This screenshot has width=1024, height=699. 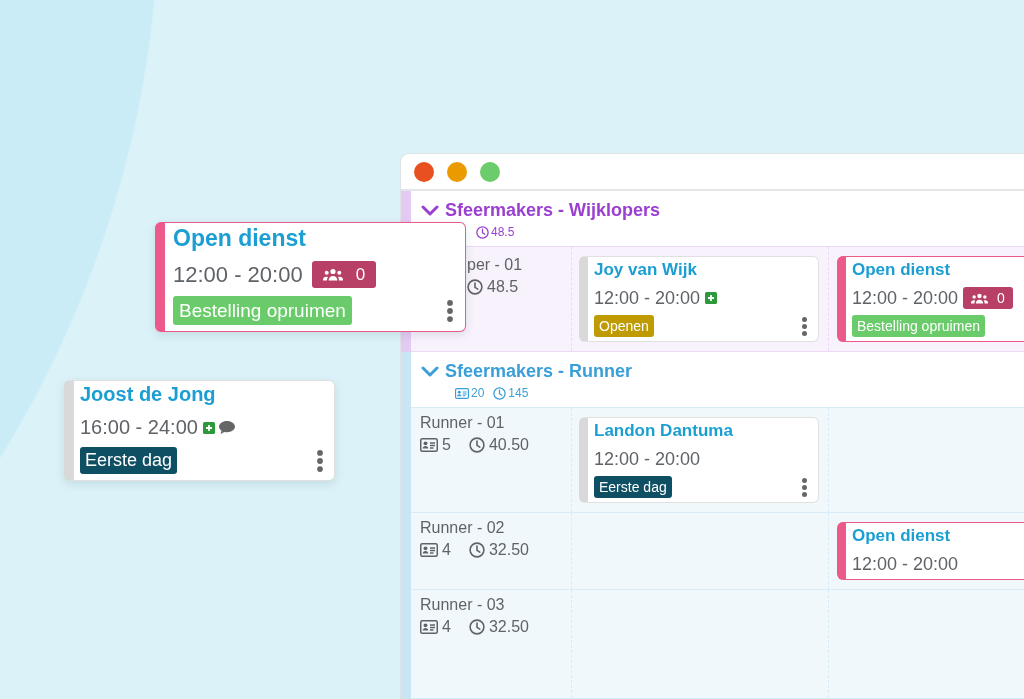 I want to click on shift-card: Landon Dantuma 12:00 - 20:00 Eerste dag, so click(x=699, y=460).